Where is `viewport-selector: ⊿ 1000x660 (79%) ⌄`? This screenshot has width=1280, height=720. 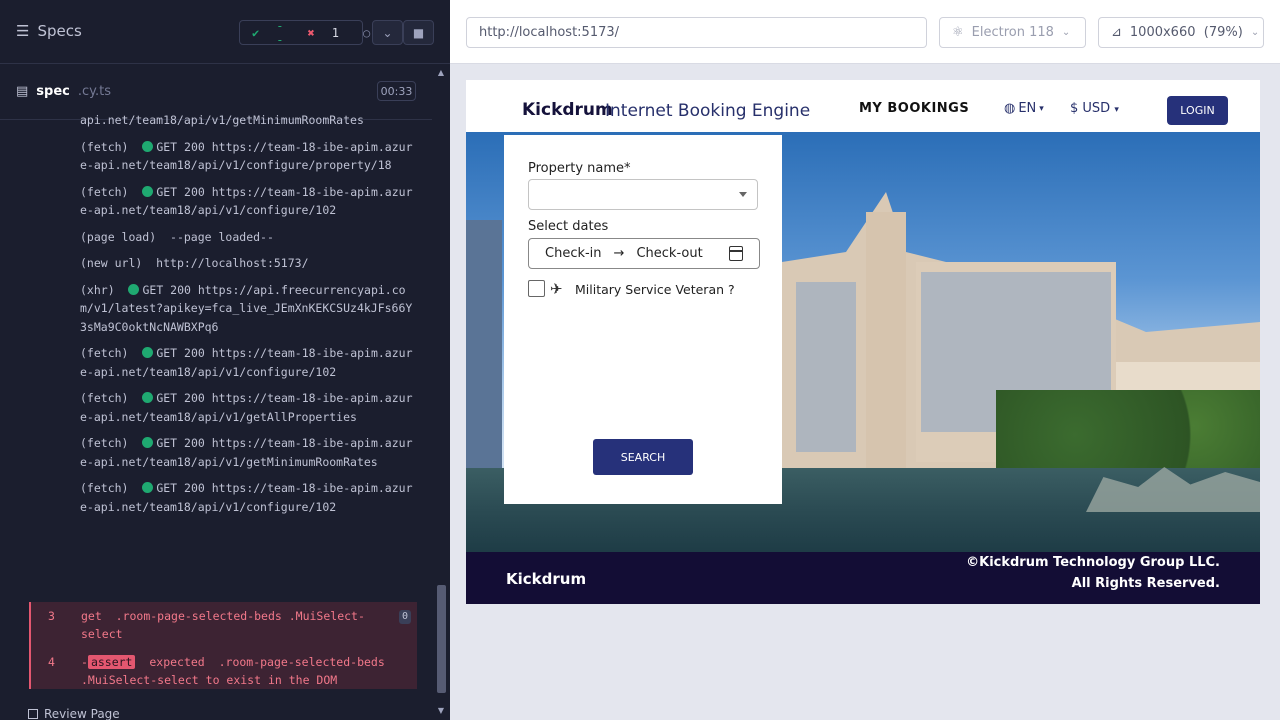
viewport-selector: ⊿ 1000x660 (79%) ⌄ is located at coordinates (1181, 32).